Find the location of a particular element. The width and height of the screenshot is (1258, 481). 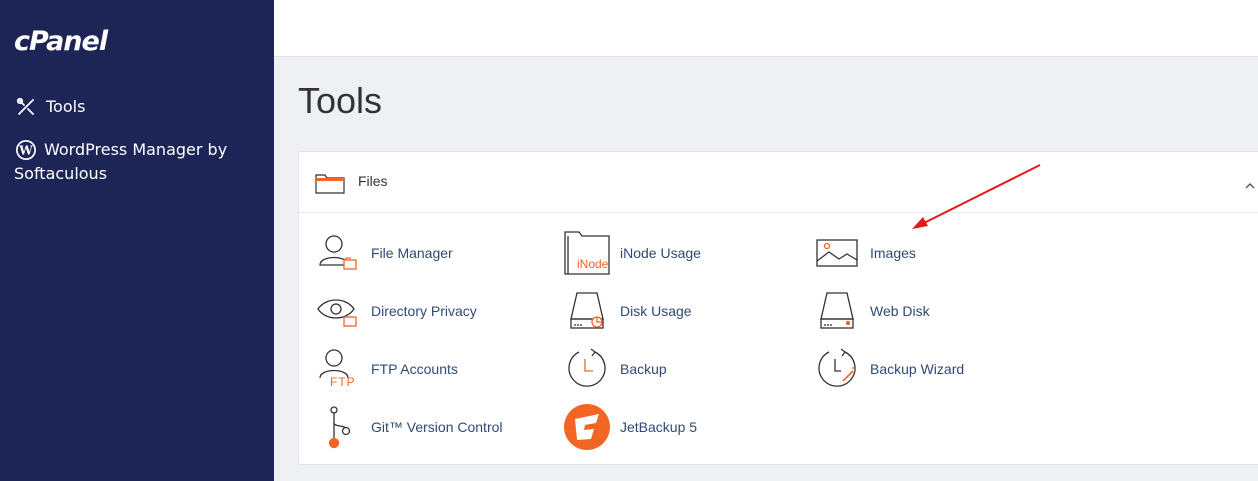

tool-label: FTP Accounts is located at coordinates (414, 369).